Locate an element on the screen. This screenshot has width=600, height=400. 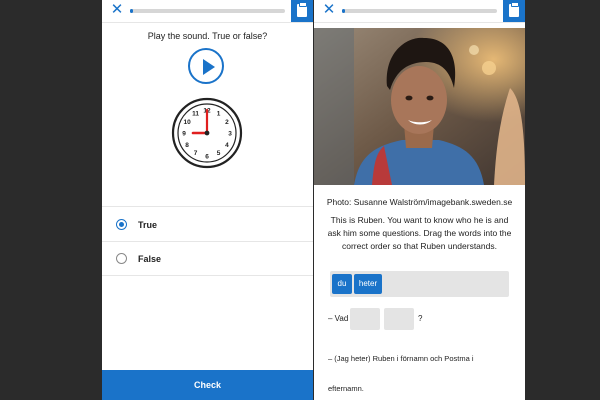
check-button: Check is located at coordinates (207, 385).